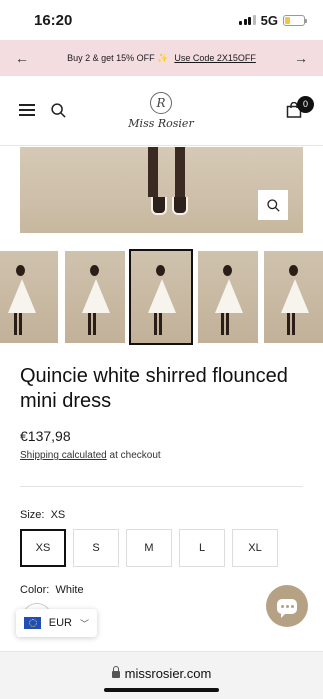 The height and width of the screenshot is (699, 323). Describe the element at coordinates (161, 690) in the screenshot. I see `home-indicator` at that location.